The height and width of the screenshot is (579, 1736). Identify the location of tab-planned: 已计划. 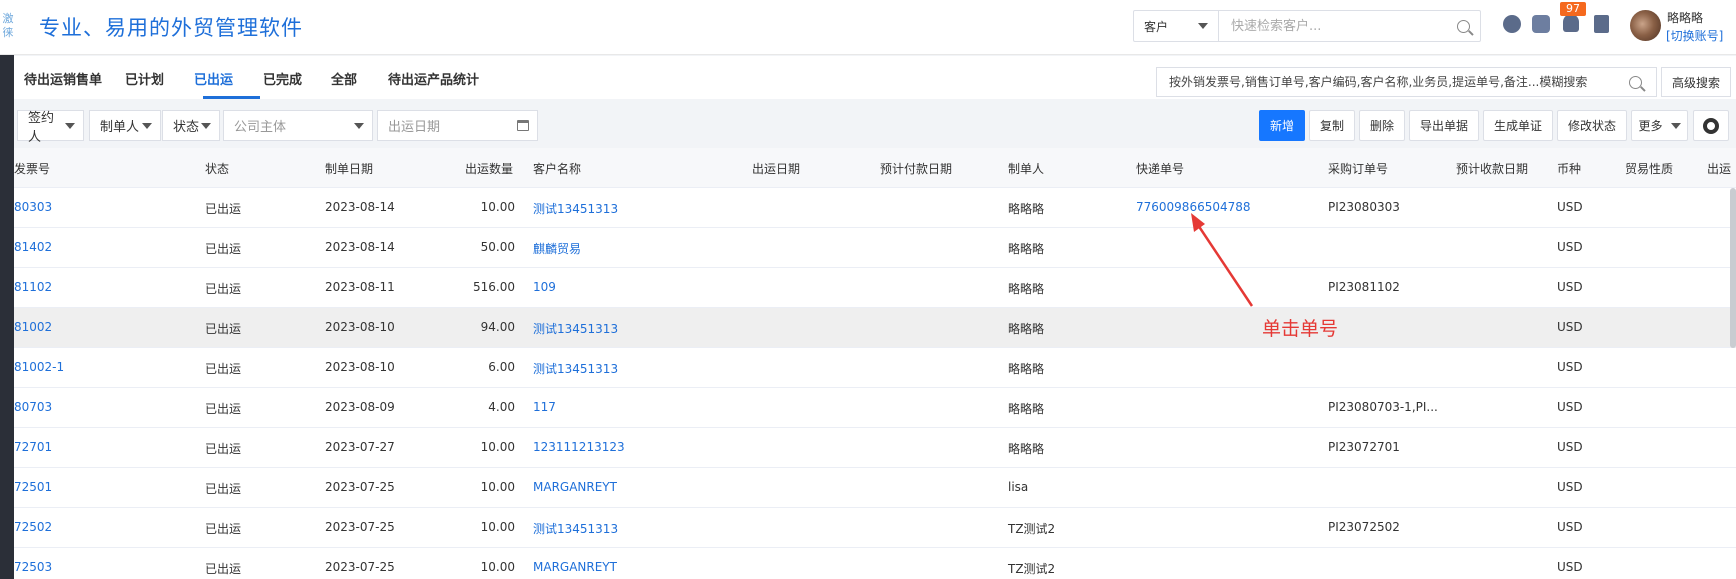
(144, 78).